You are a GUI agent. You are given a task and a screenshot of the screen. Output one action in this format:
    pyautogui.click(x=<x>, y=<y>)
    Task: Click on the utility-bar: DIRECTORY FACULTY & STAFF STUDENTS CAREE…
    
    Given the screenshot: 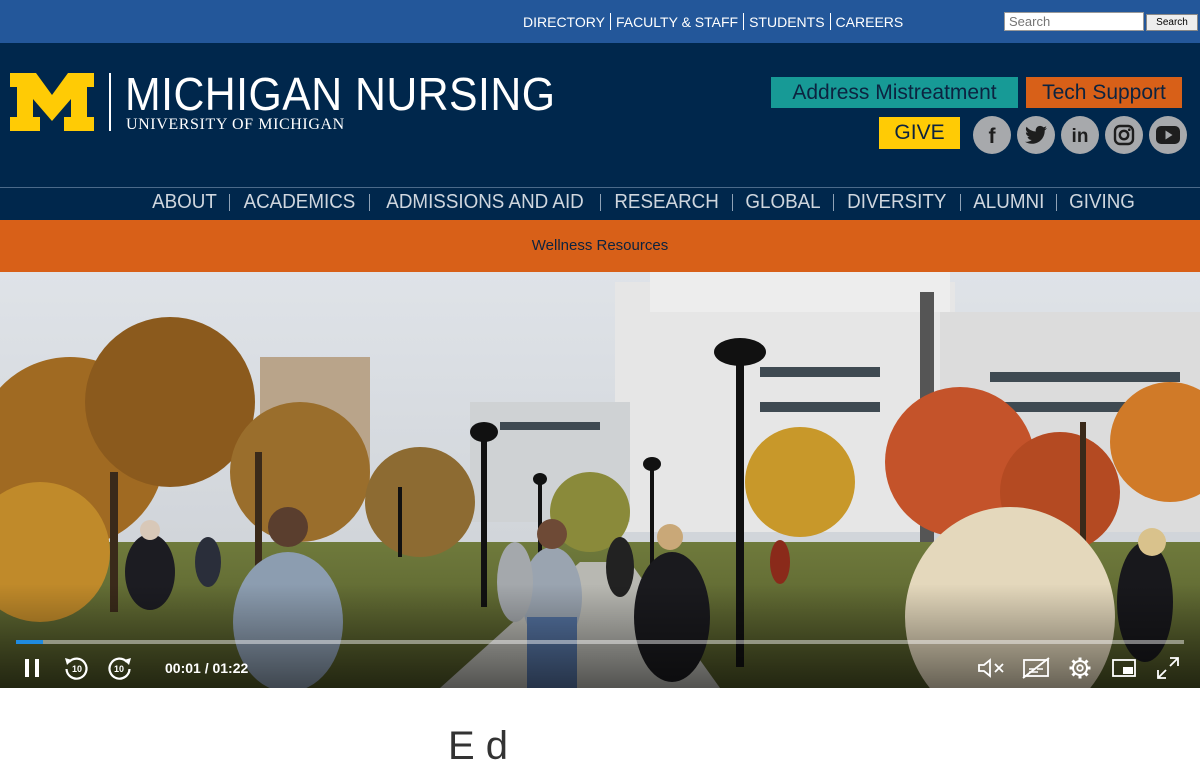 What is the action you would take?
    pyautogui.click(x=600, y=21)
    